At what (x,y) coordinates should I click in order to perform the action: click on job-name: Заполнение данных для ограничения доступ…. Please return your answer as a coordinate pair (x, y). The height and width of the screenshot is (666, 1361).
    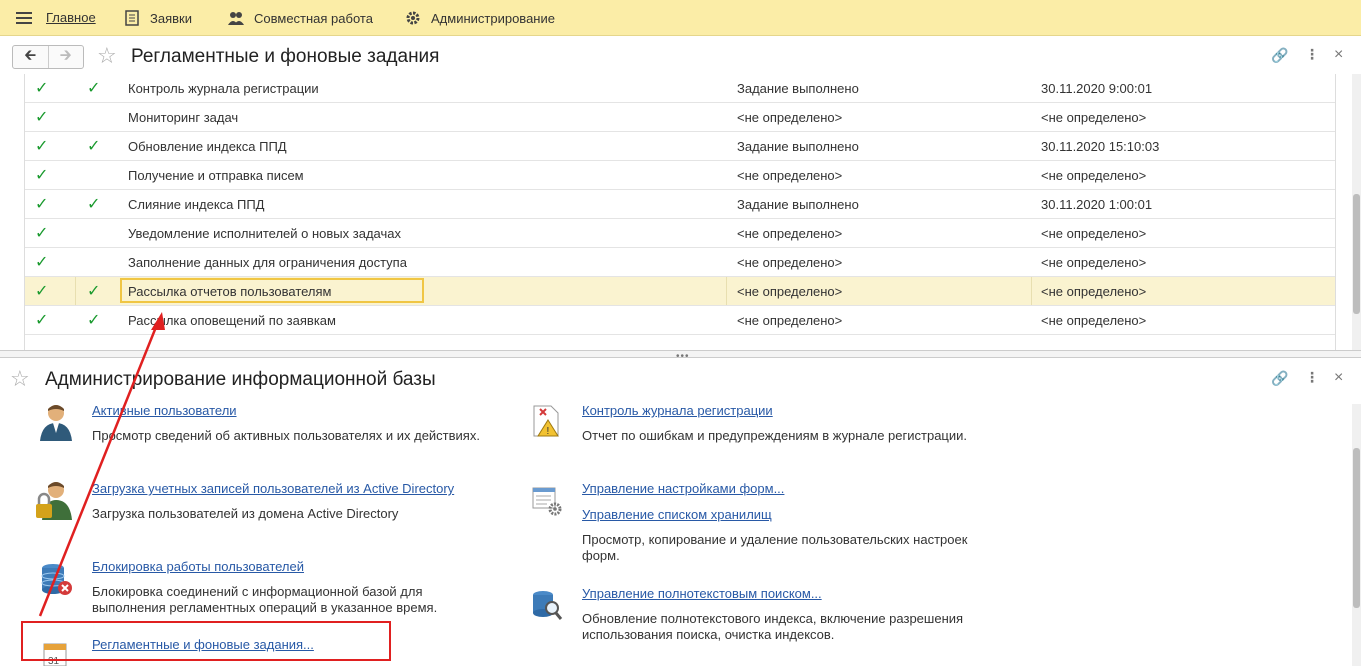
    Looking at the image, I should click on (267, 262).